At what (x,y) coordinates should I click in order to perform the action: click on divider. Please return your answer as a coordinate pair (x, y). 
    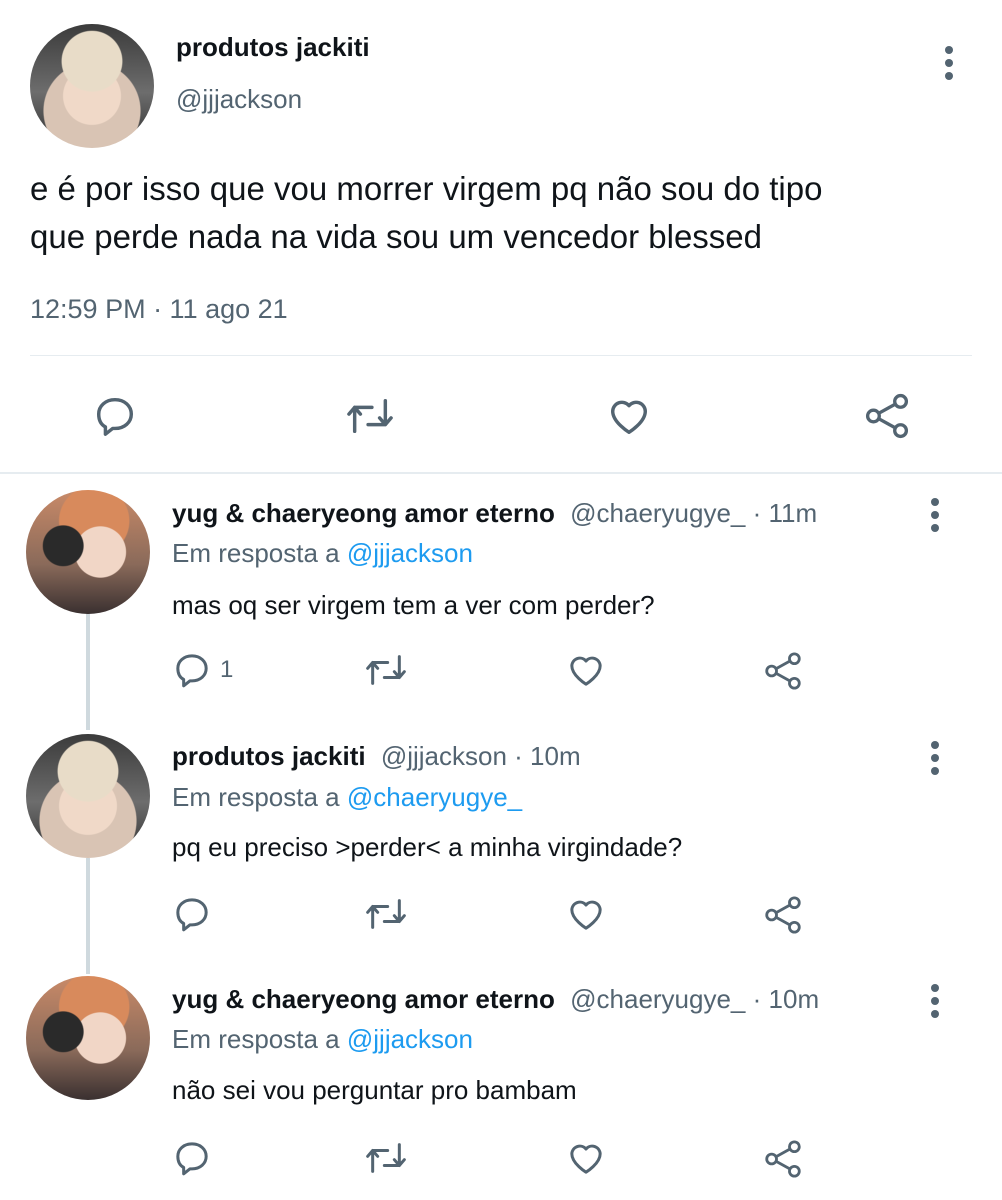
    Looking at the image, I should click on (501, 355).